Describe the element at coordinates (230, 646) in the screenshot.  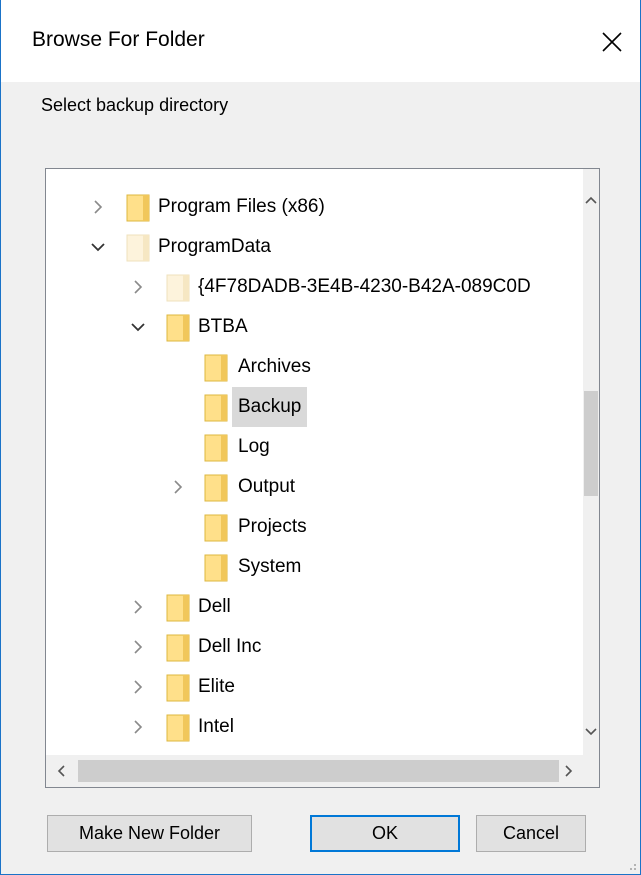
I see `tree-item-label: Dell Inc` at that location.